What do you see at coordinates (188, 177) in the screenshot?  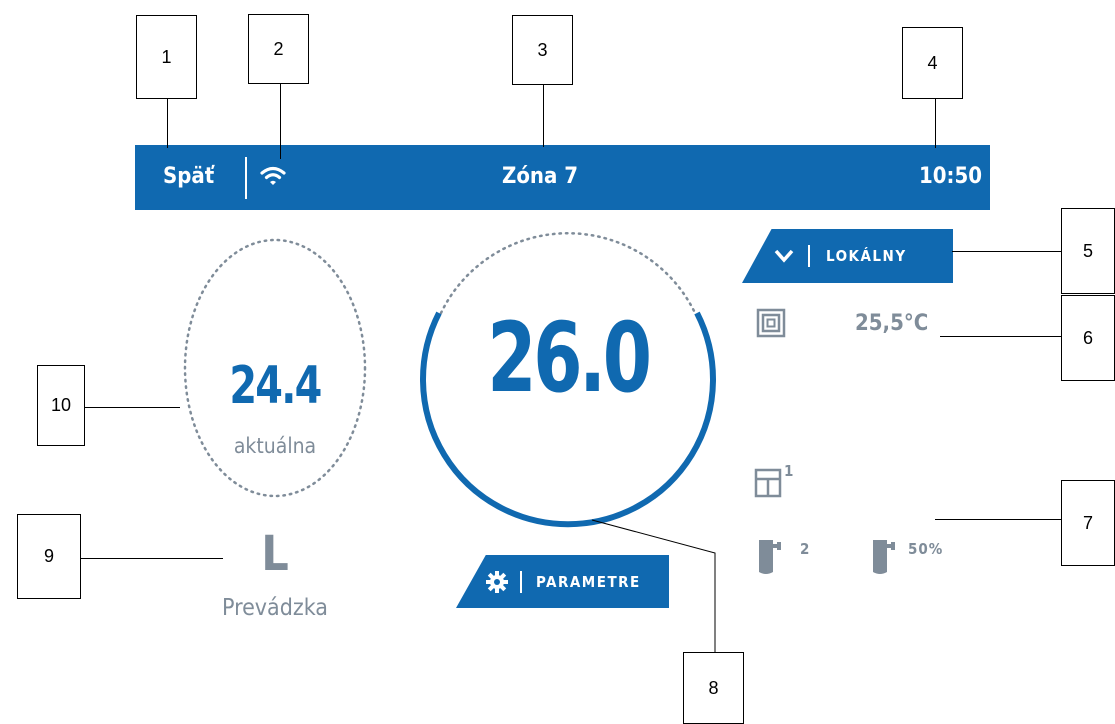 I see `back-button: Späť` at bounding box center [188, 177].